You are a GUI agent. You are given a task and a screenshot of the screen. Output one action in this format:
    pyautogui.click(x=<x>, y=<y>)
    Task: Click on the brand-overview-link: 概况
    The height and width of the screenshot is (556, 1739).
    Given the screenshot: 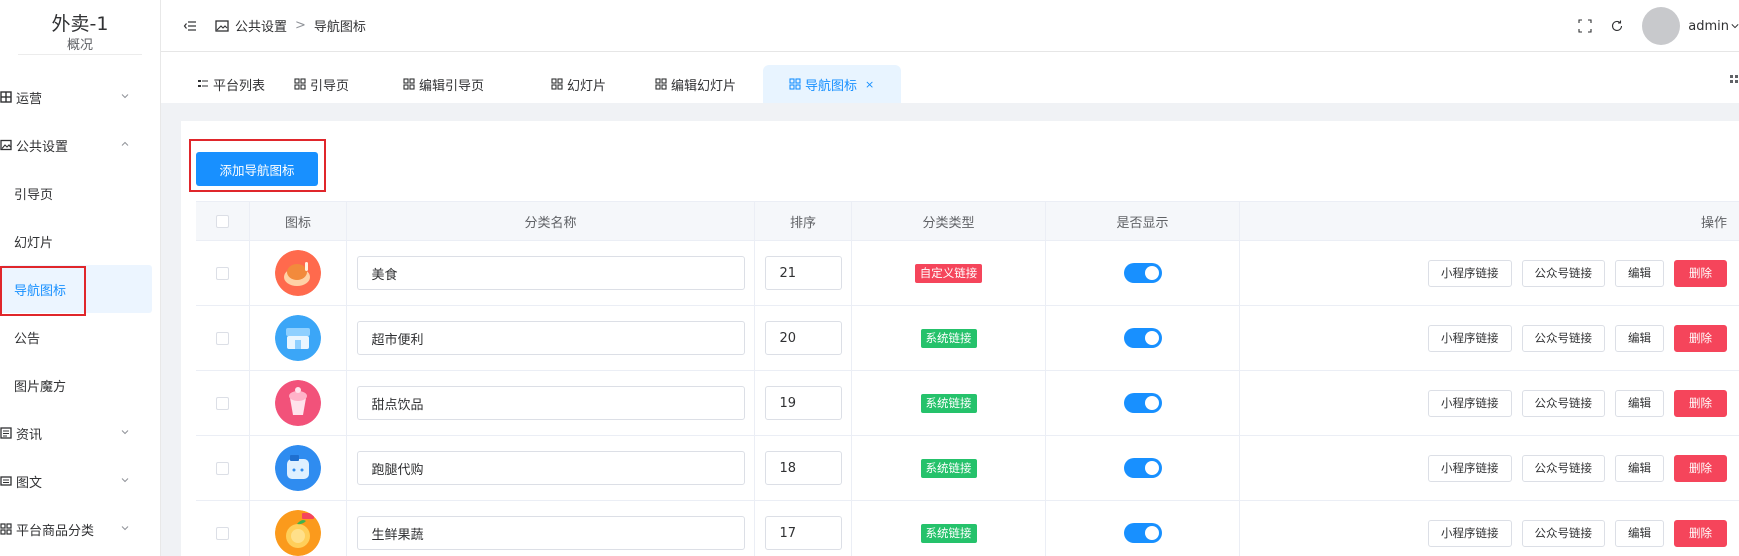 What is the action you would take?
    pyautogui.click(x=80, y=46)
    